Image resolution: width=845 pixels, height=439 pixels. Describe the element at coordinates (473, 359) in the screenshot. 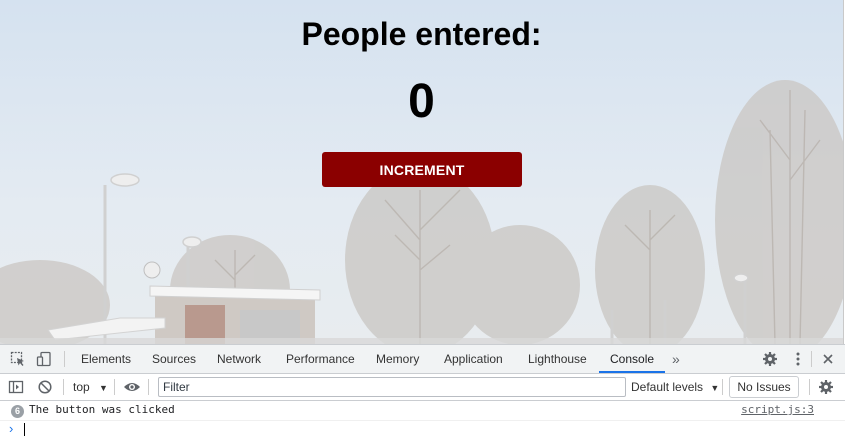

I see `tab-application: Application` at that location.